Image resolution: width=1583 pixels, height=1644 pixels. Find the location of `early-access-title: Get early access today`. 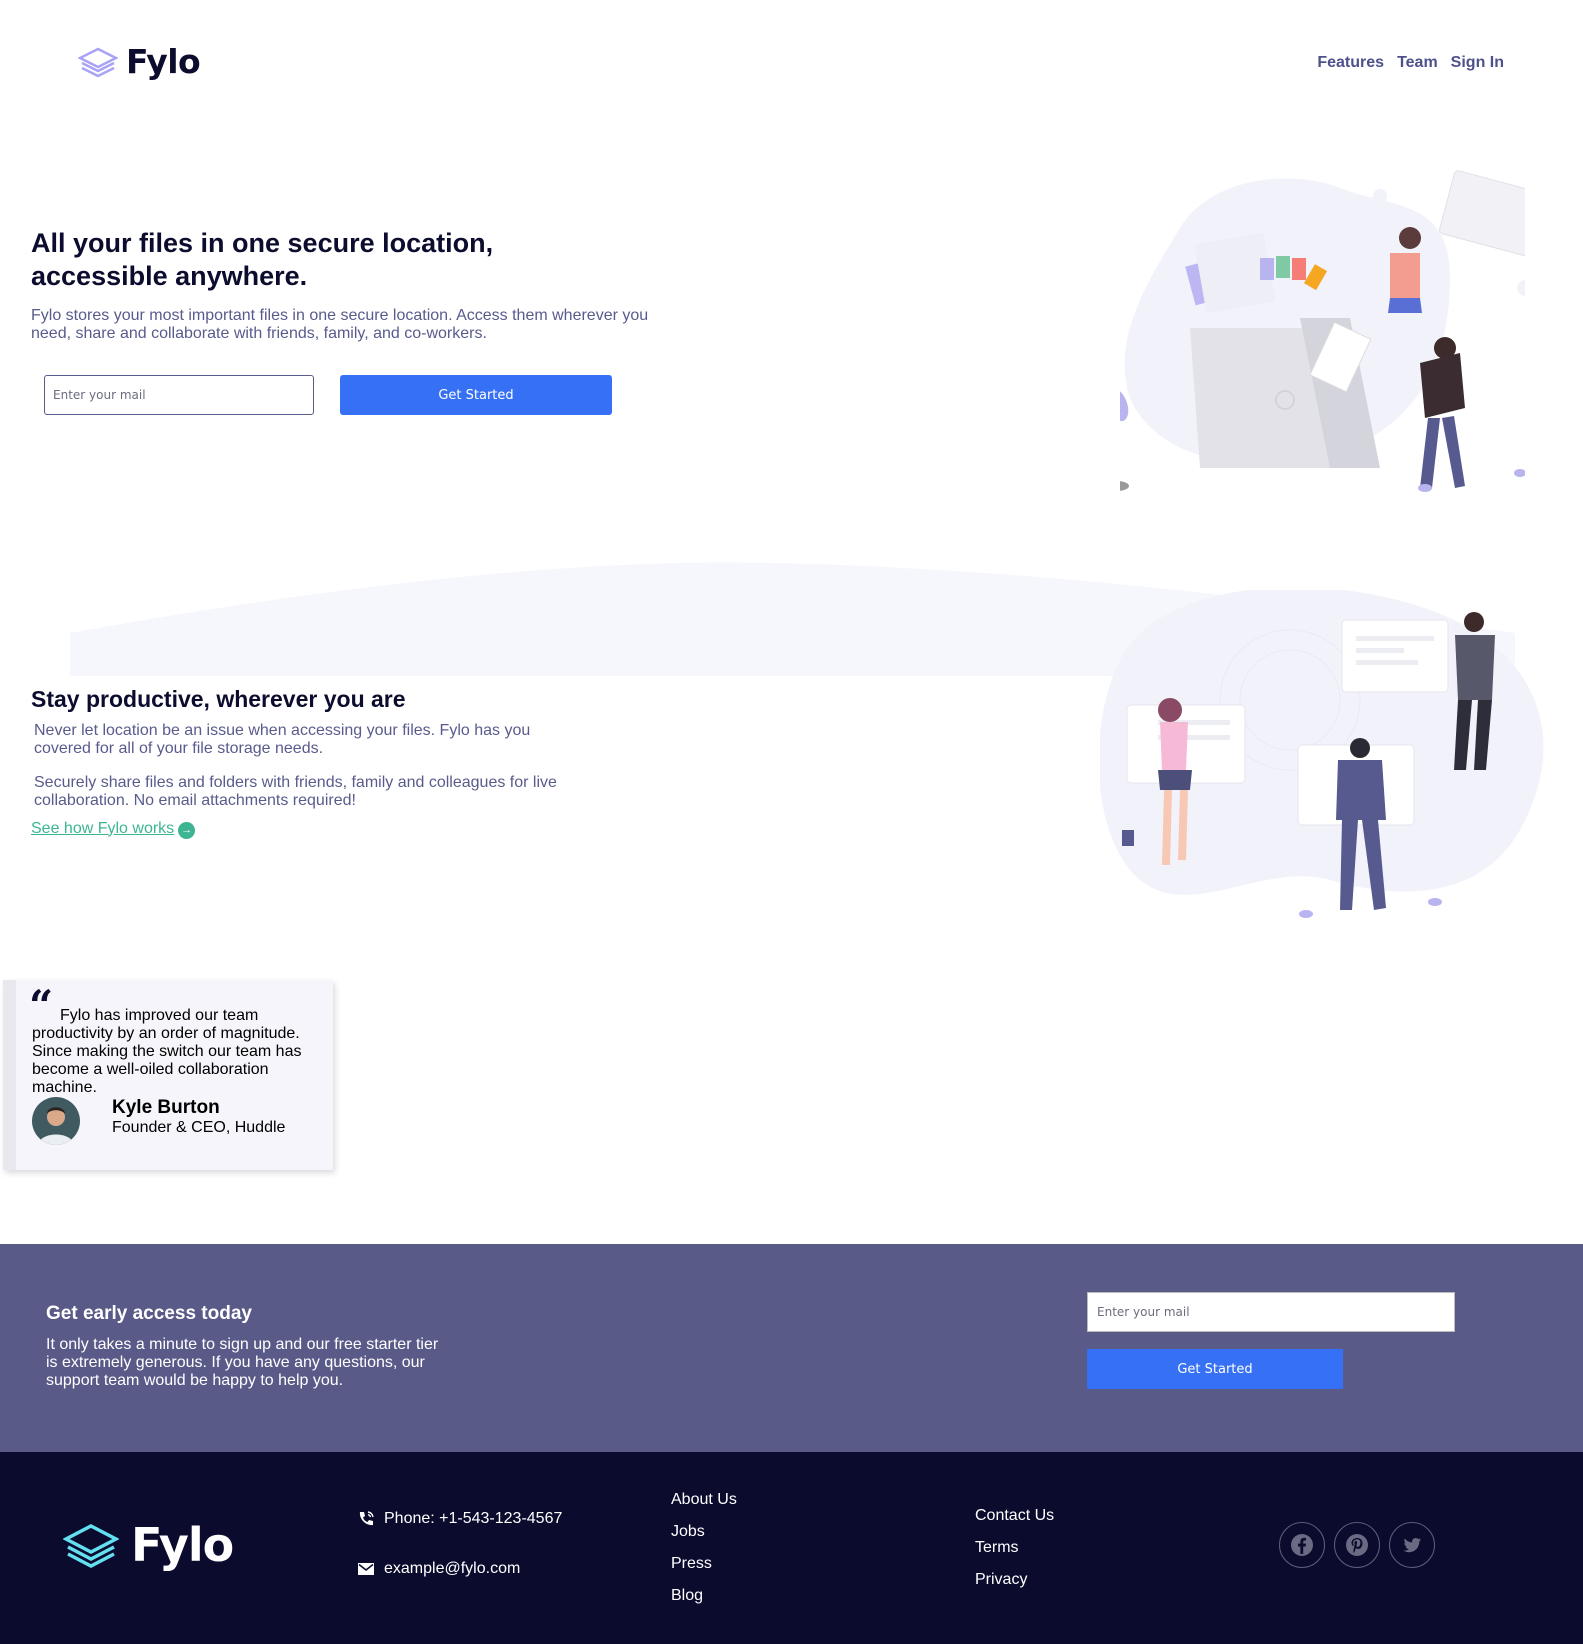

early-access-title: Get early access today is located at coordinates (149, 1313).